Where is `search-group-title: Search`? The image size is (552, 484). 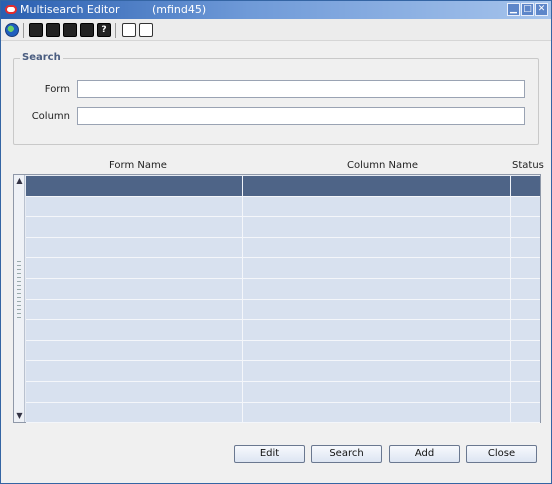
search-group-title: Search is located at coordinates (41, 57).